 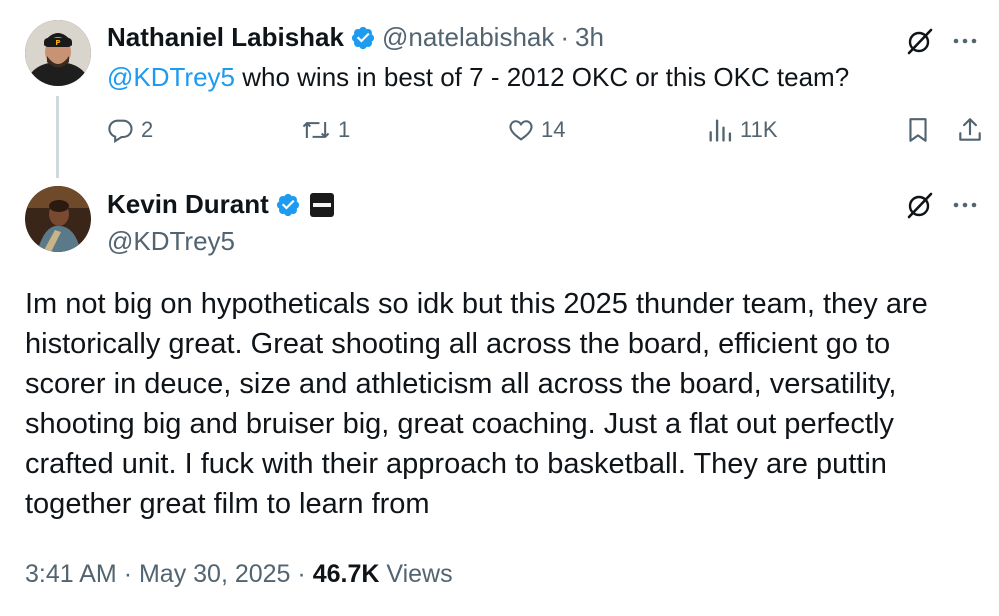 I want to click on timestamp: 3h, so click(x=589, y=37).